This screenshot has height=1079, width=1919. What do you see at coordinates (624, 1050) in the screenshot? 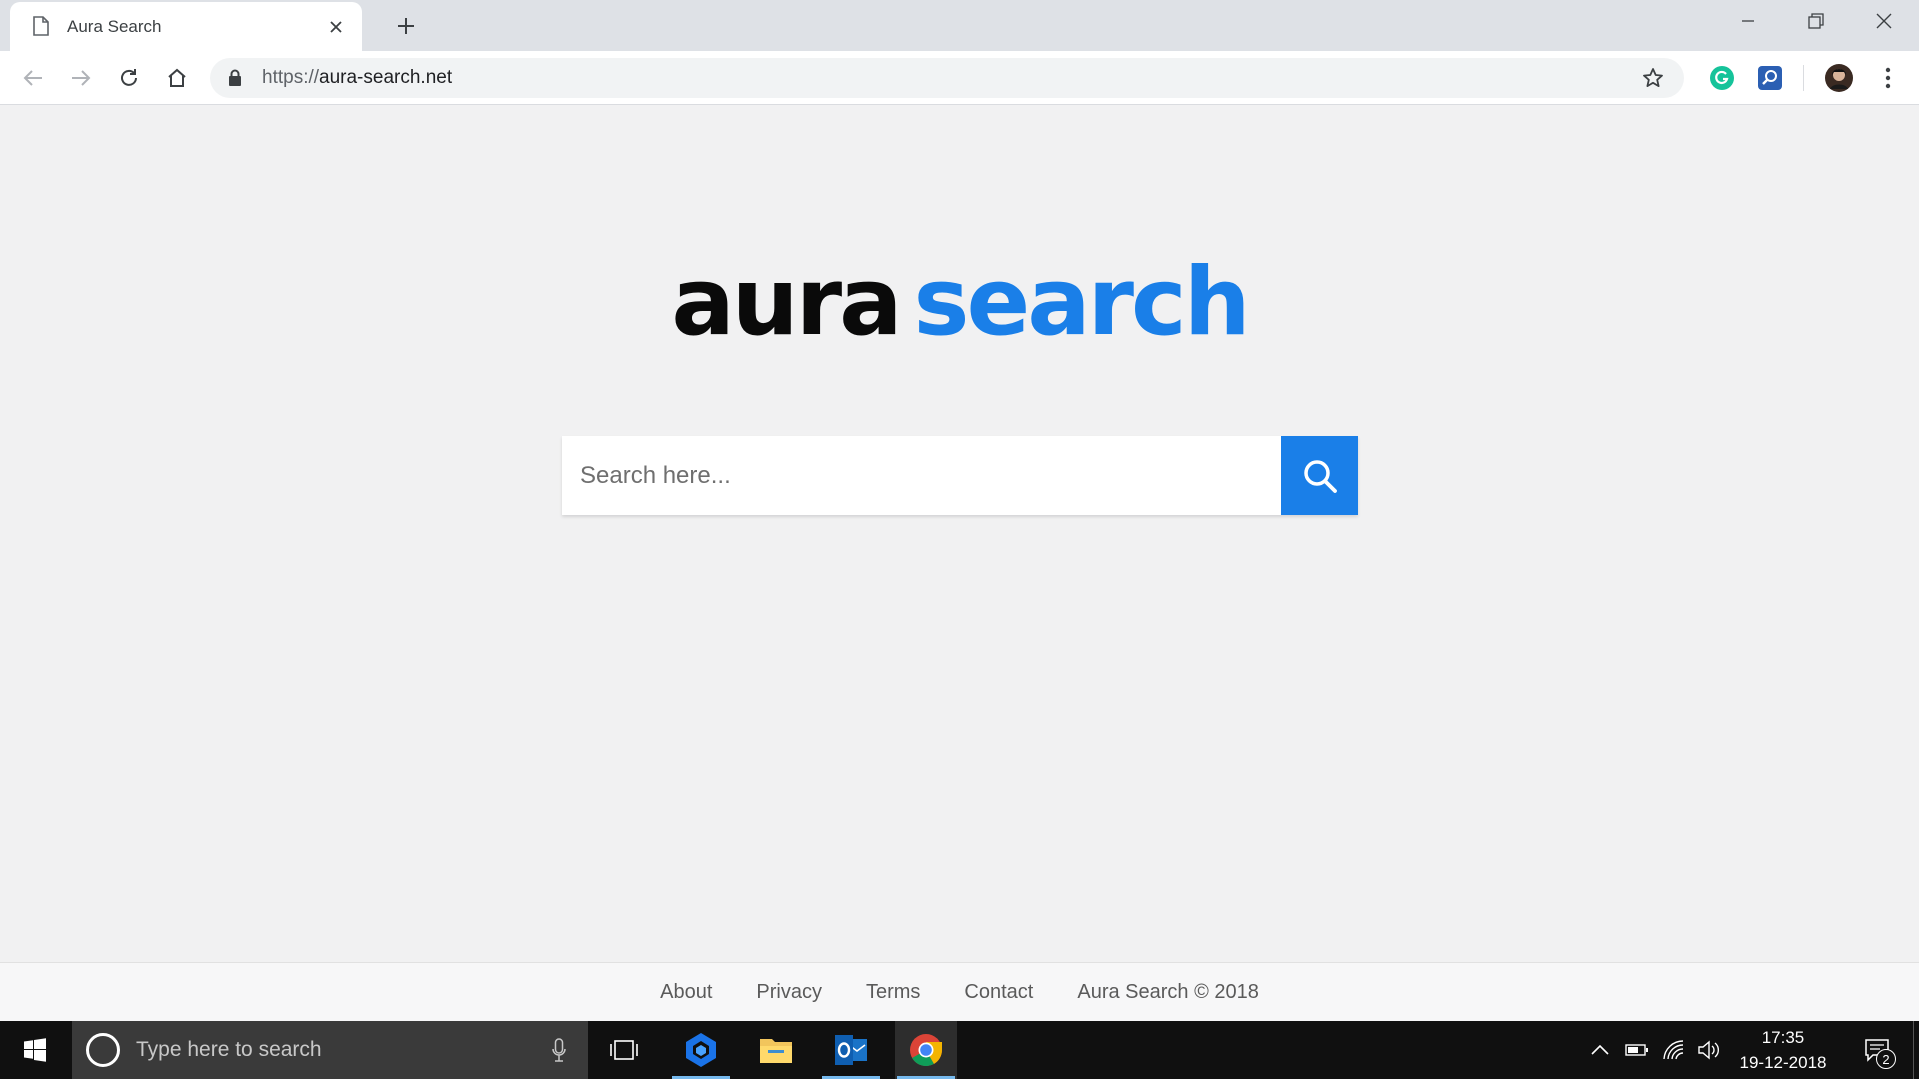
I see `task-view-icon` at bounding box center [624, 1050].